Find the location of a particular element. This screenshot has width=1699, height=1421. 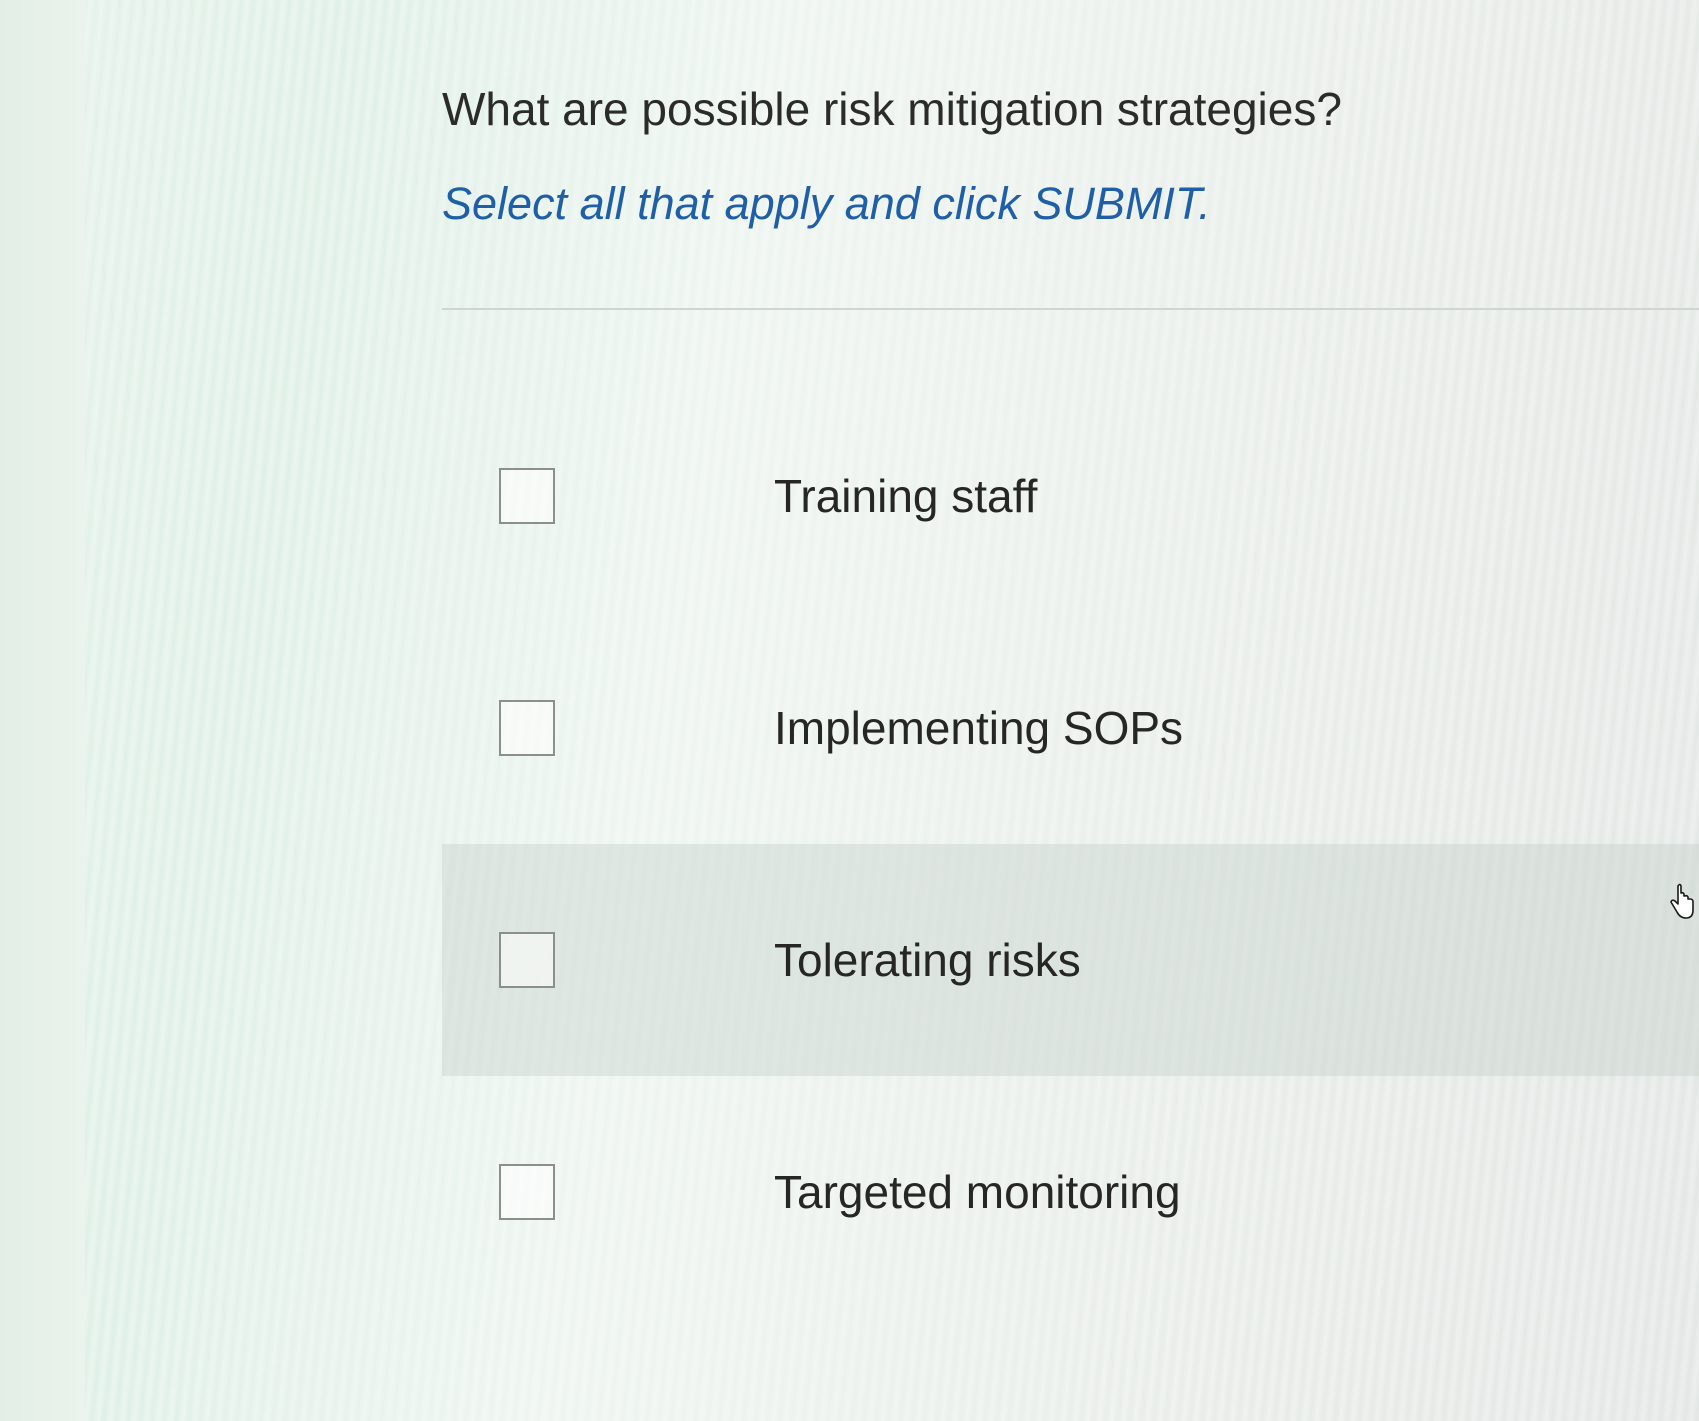

divider is located at coordinates (1070, 309).